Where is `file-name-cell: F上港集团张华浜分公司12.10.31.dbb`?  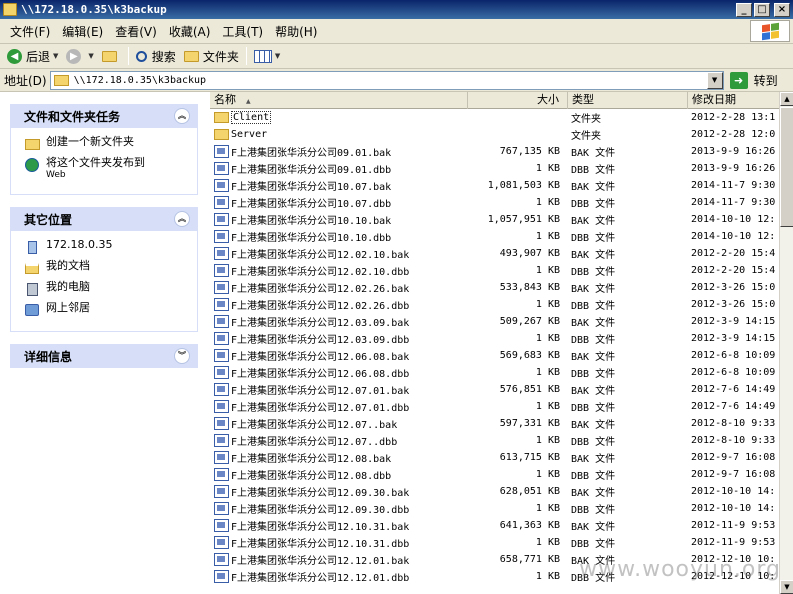
file-name-cell: F上港集团张华浜分公司12.10.31.dbb is located at coordinates (339, 542).